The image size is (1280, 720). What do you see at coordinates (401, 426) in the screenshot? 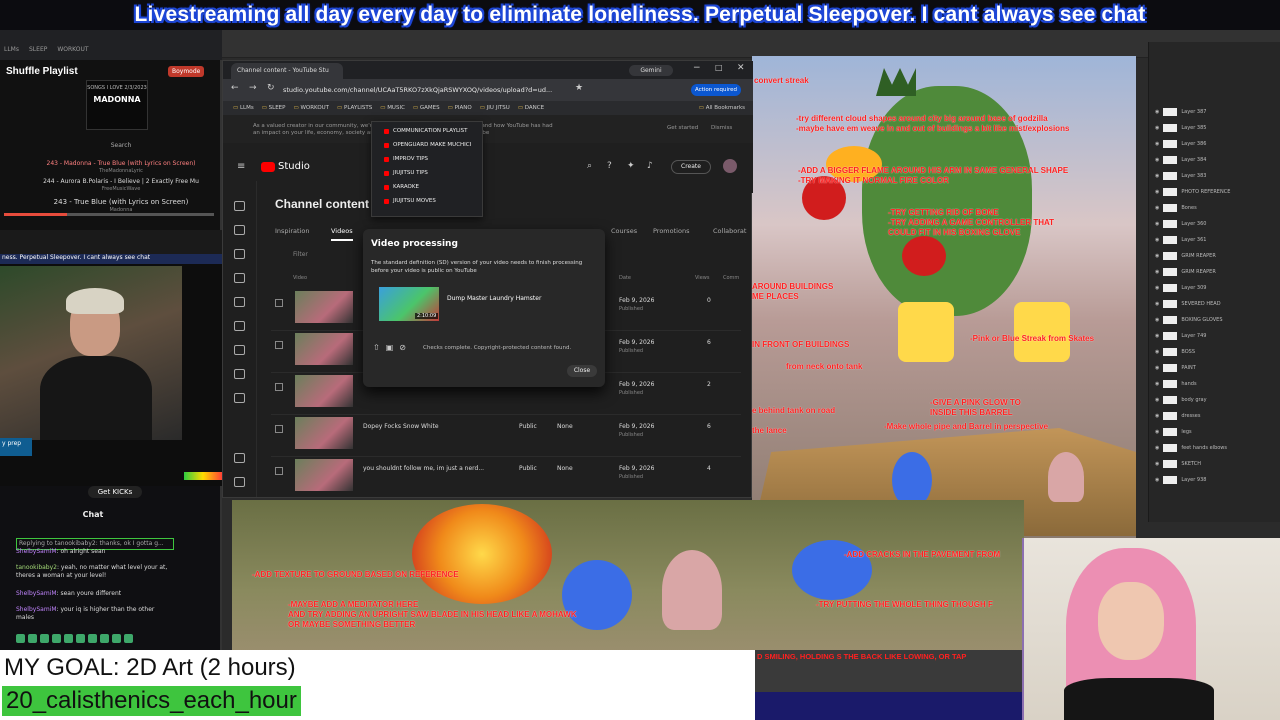
I see `video-title: Dopey Focks Snow White` at bounding box center [401, 426].